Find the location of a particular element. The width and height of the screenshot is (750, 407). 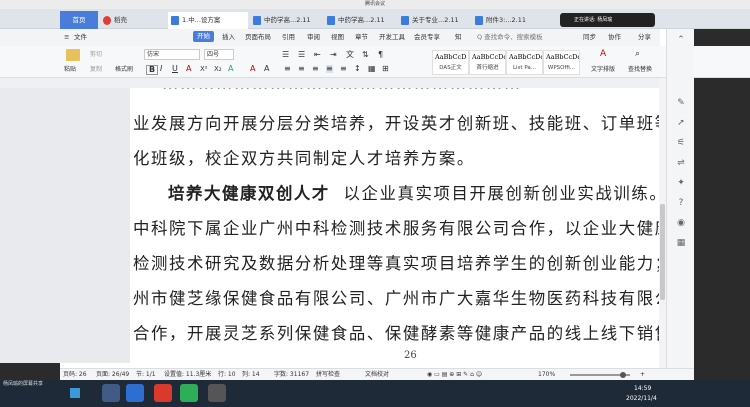

format-painter-button: 格式刷 is located at coordinates (124, 70).